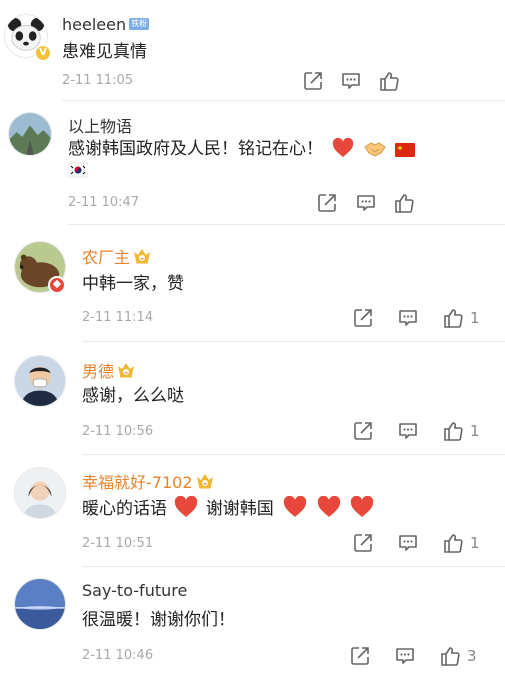 This screenshot has height=679, width=505. What do you see at coordinates (195, 149) in the screenshot?
I see `comment-text-body: 感谢韩国政府及人民！铭记在心！` at bounding box center [195, 149].